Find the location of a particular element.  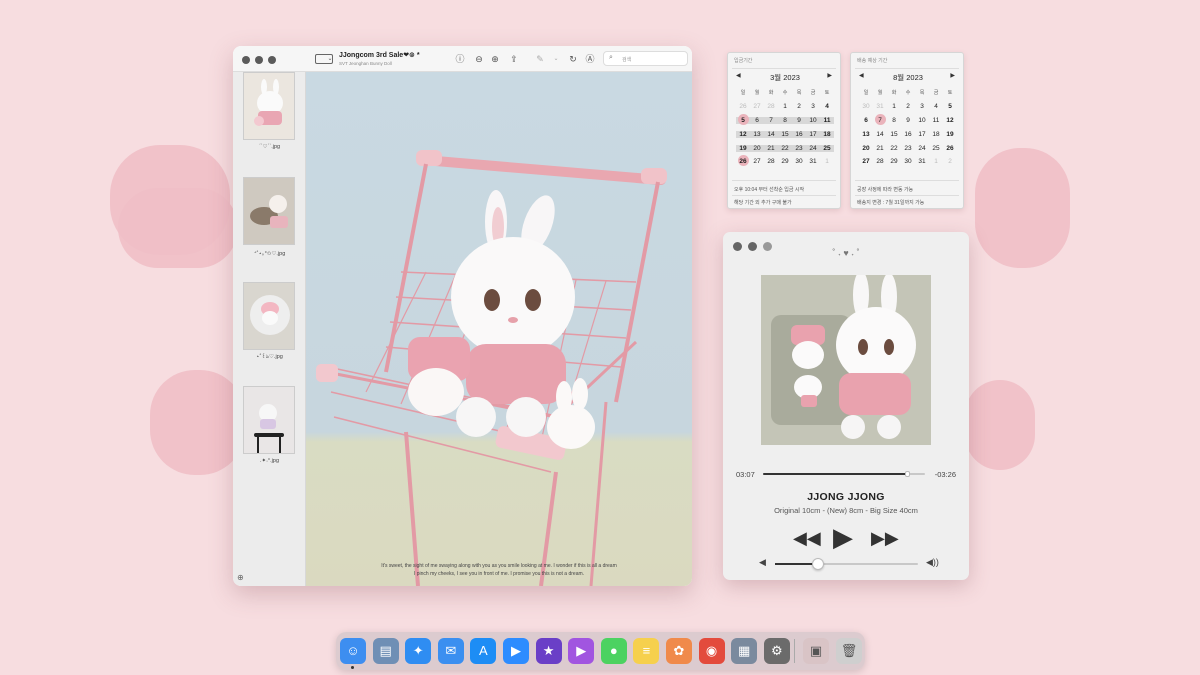

volume-knob is located at coordinates (817, 564).